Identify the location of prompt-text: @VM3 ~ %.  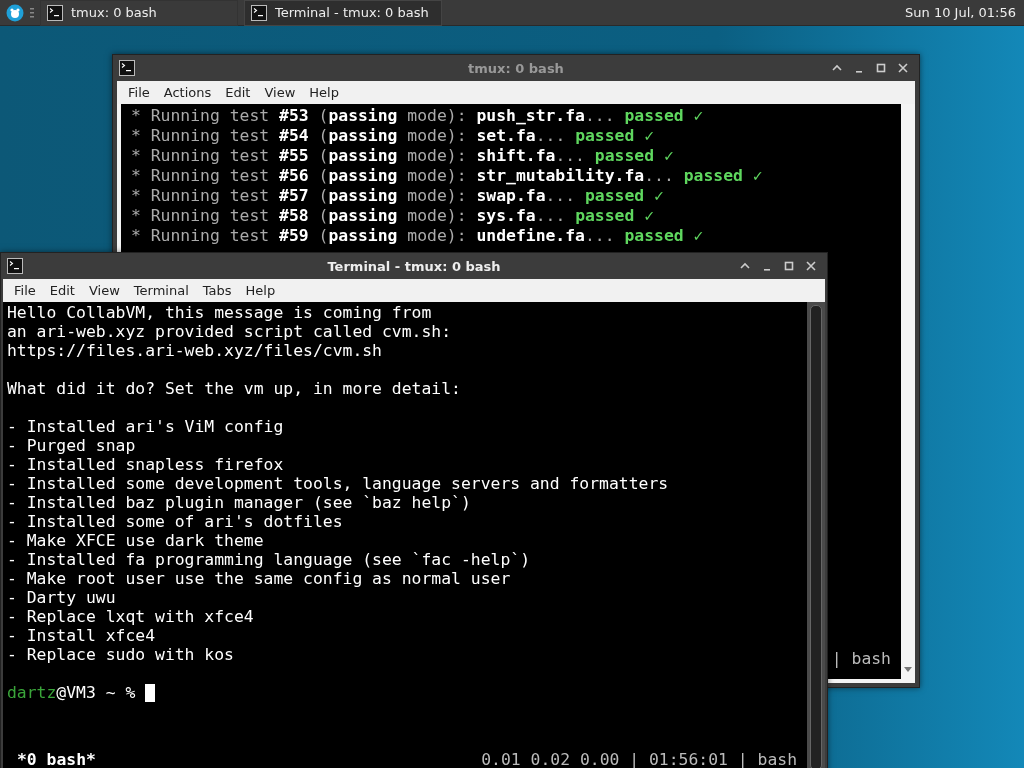
(96, 692).